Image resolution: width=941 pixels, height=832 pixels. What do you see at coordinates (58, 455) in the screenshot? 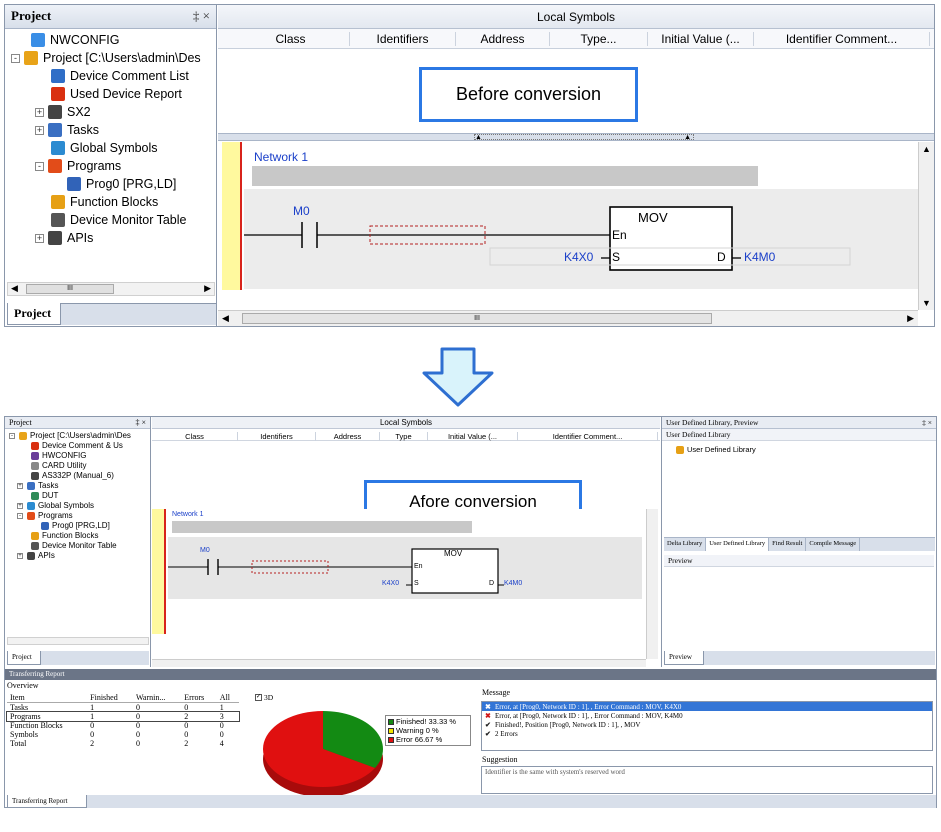
I see `tree-item: HWCONFIG` at bounding box center [58, 455].